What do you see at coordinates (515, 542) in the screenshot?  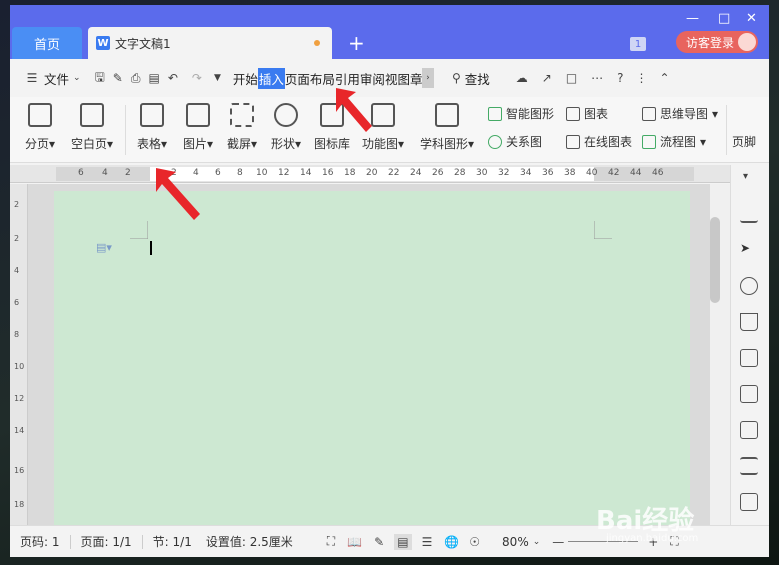 I see `zoom-level: 80%` at bounding box center [515, 542].